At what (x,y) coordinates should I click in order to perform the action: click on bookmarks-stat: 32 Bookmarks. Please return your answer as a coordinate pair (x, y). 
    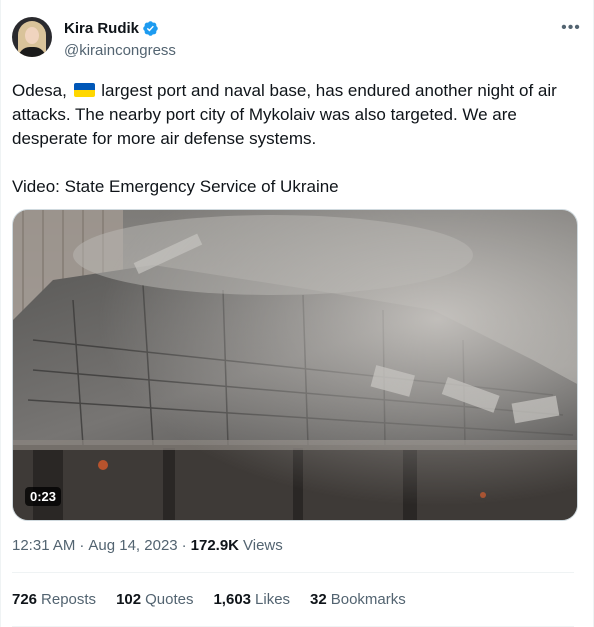
    Looking at the image, I should click on (358, 599).